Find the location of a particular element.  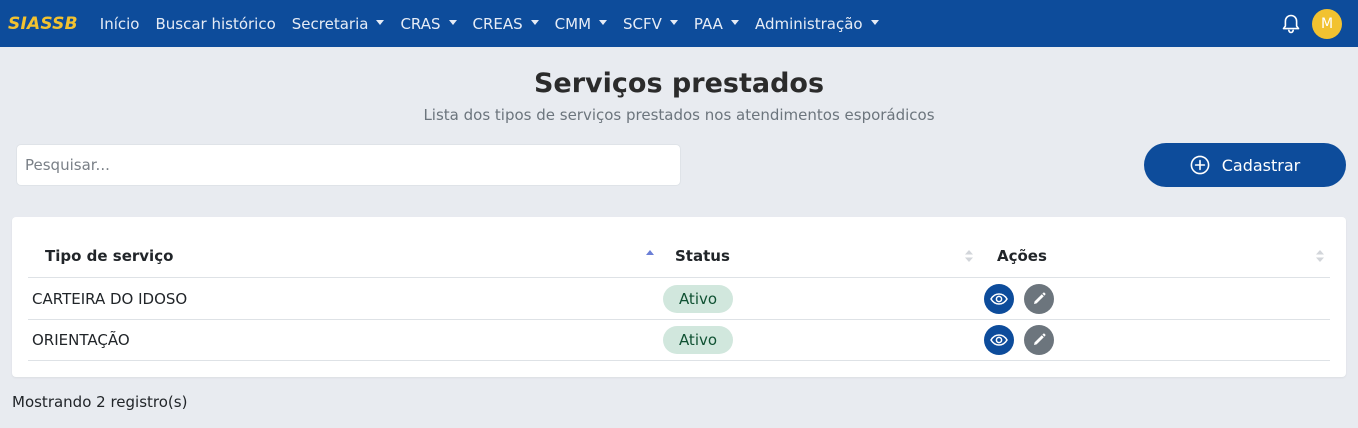

nav-scfv-dropdown: SCFV is located at coordinates (650, 24).